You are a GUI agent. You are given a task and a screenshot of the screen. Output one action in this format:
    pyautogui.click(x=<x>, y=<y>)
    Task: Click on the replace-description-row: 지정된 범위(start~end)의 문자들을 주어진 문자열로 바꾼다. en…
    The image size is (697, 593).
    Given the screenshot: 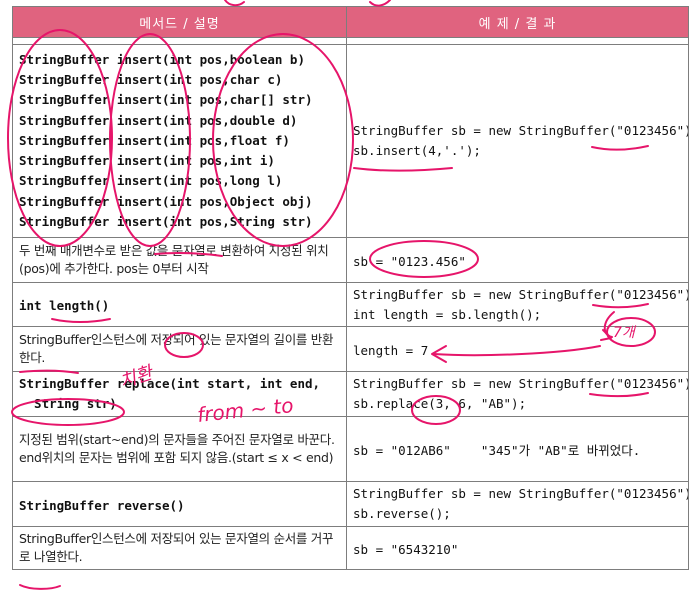 What is the action you would take?
    pyautogui.click(x=350, y=449)
    